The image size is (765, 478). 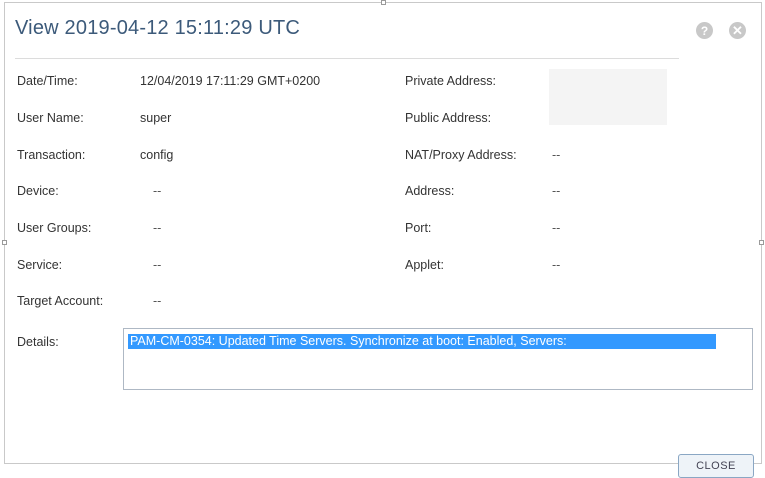 I want to click on user-groups-label: User Groups:, so click(x=54, y=228).